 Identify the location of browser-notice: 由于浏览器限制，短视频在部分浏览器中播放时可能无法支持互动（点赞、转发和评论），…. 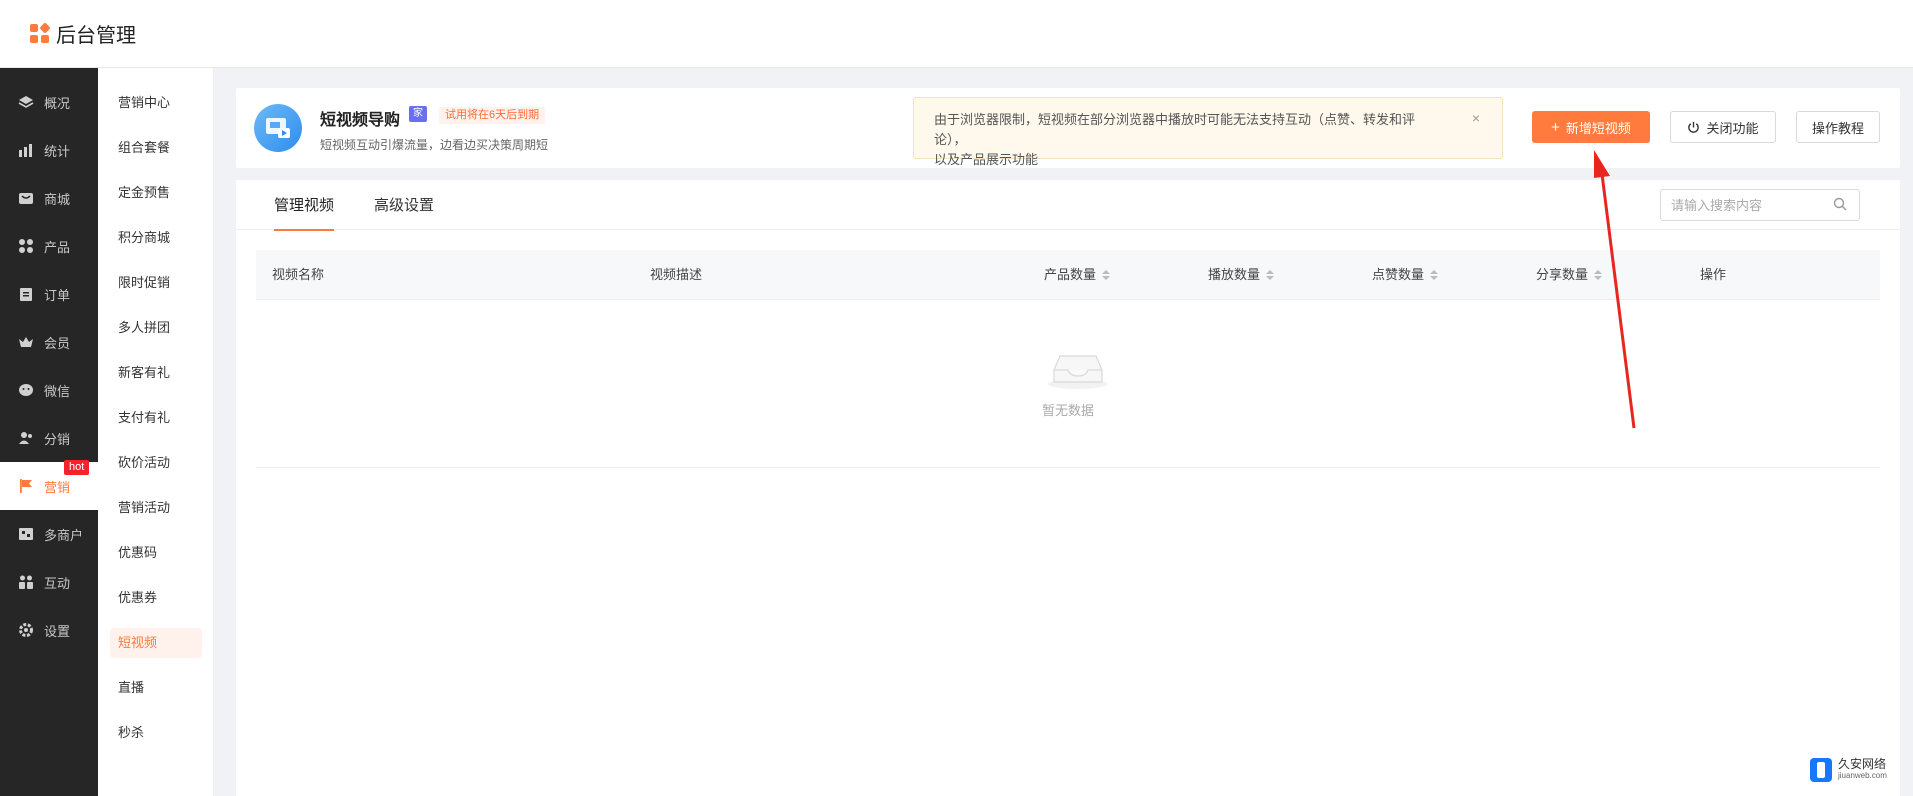
(1208, 132).